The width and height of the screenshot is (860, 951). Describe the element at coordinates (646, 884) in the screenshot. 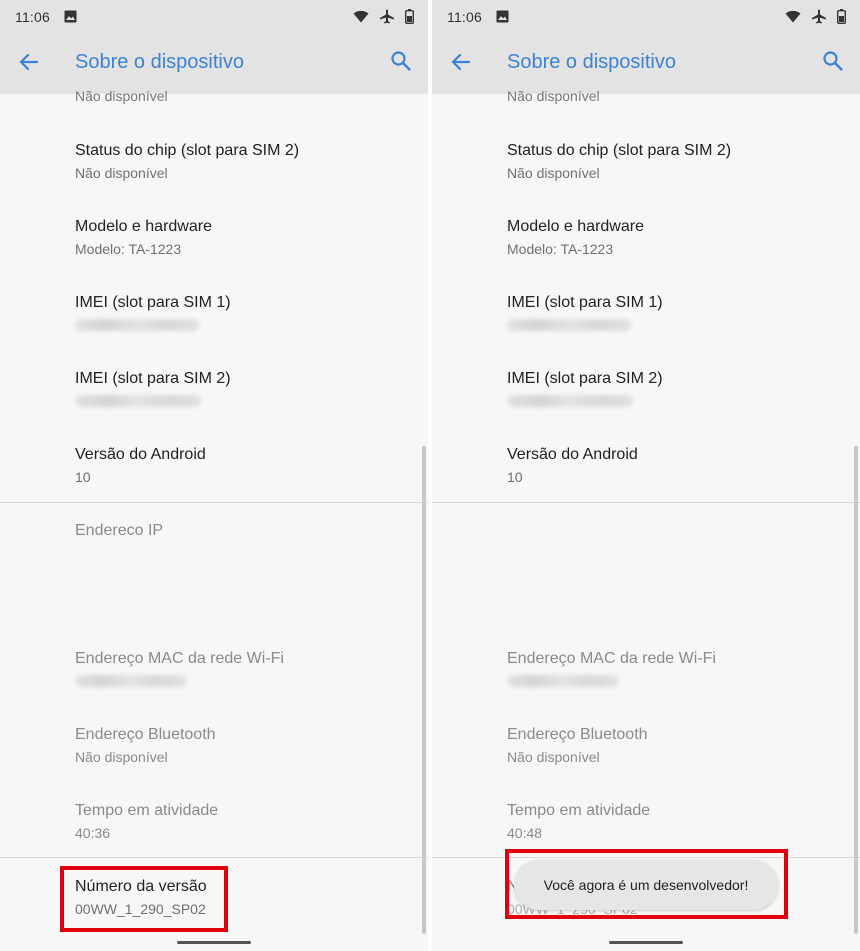

I see `highlight-box-toast` at that location.